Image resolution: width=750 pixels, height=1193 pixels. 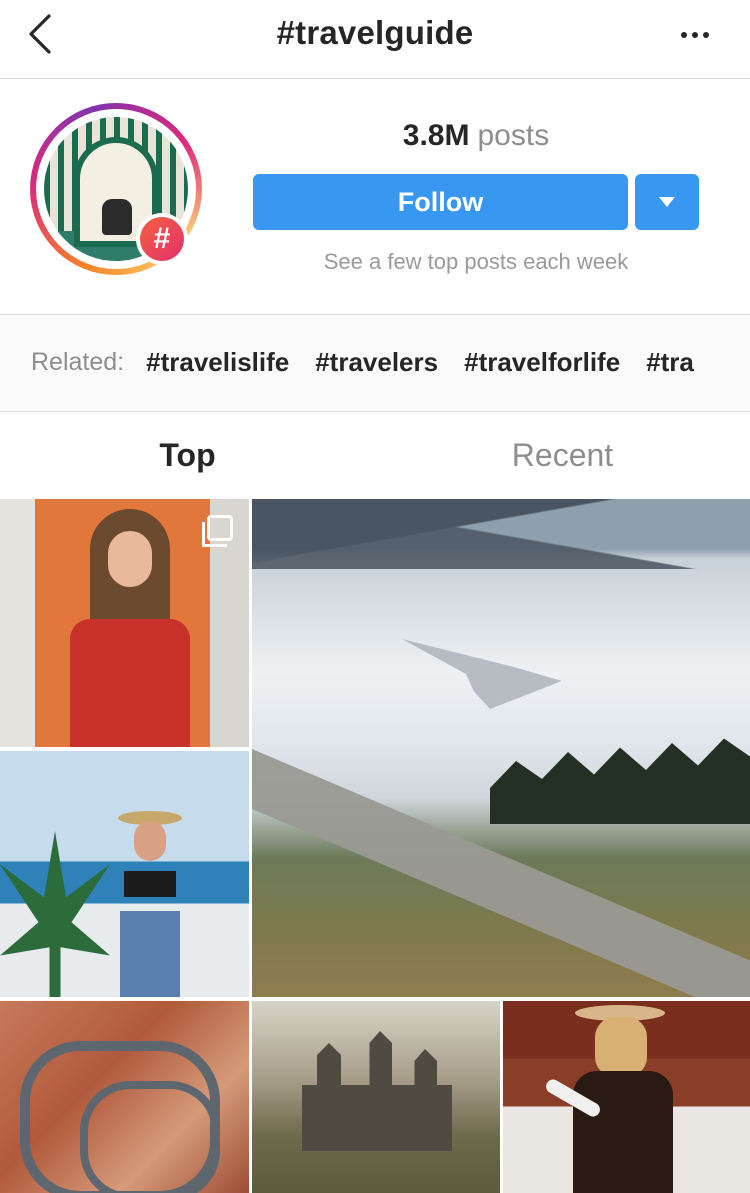 I want to click on tab-recent: Recent, so click(x=562, y=455).